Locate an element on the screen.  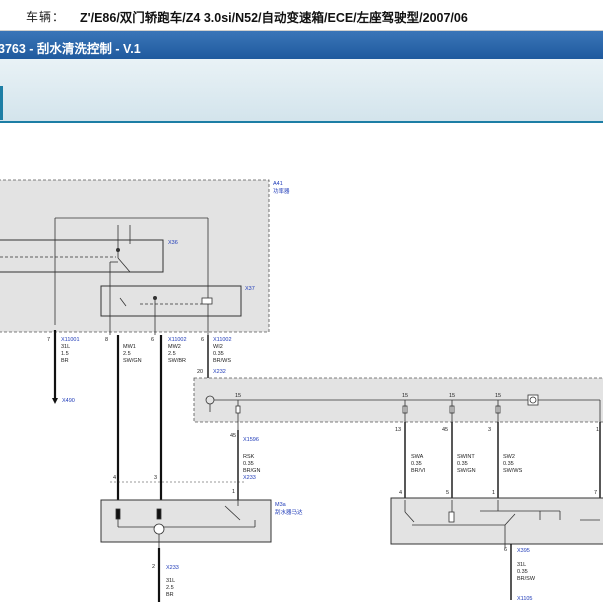
diagram-title-bar: 3763 - 刮水清洗控制 - V.1 is located at coordinates (301, 45).